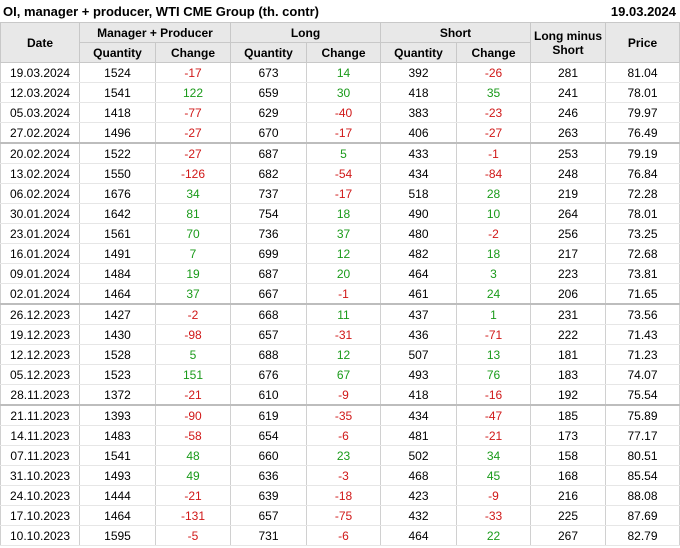 This screenshot has height=548, width=680. What do you see at coordinates (494, 112) in the screenshot?
I see `cell-short-change: -23` at bounding box center [494, 112].